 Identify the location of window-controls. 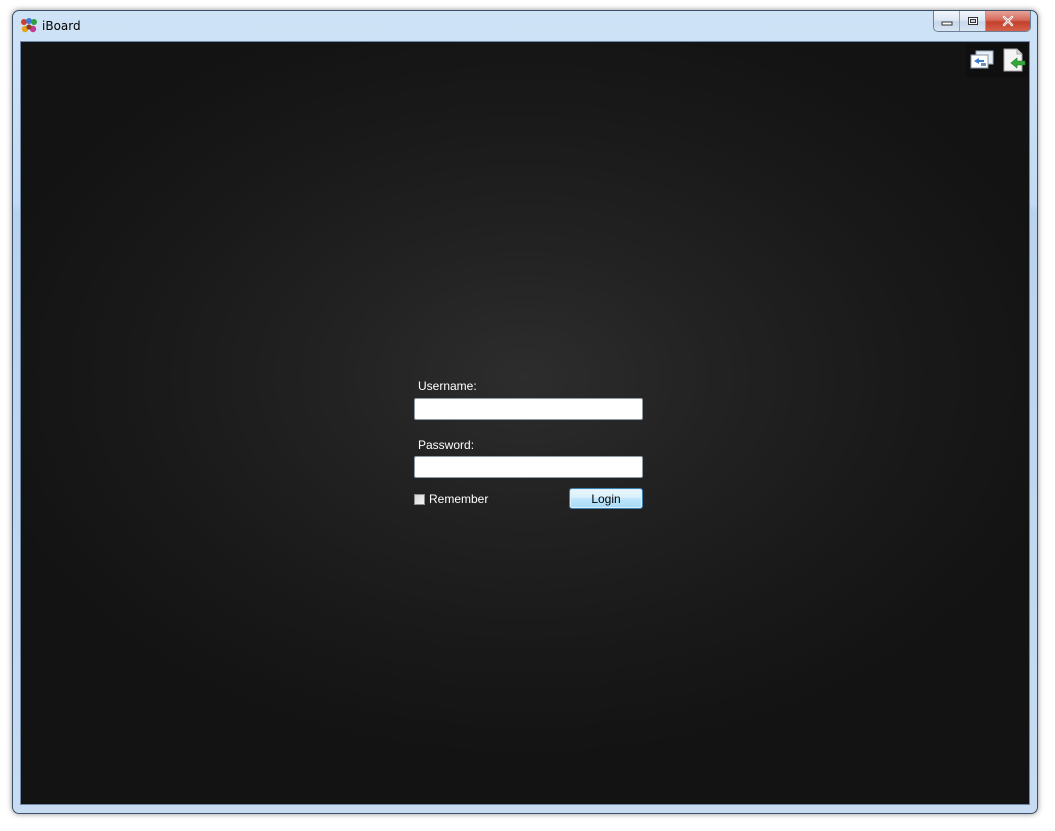
(982, 21).